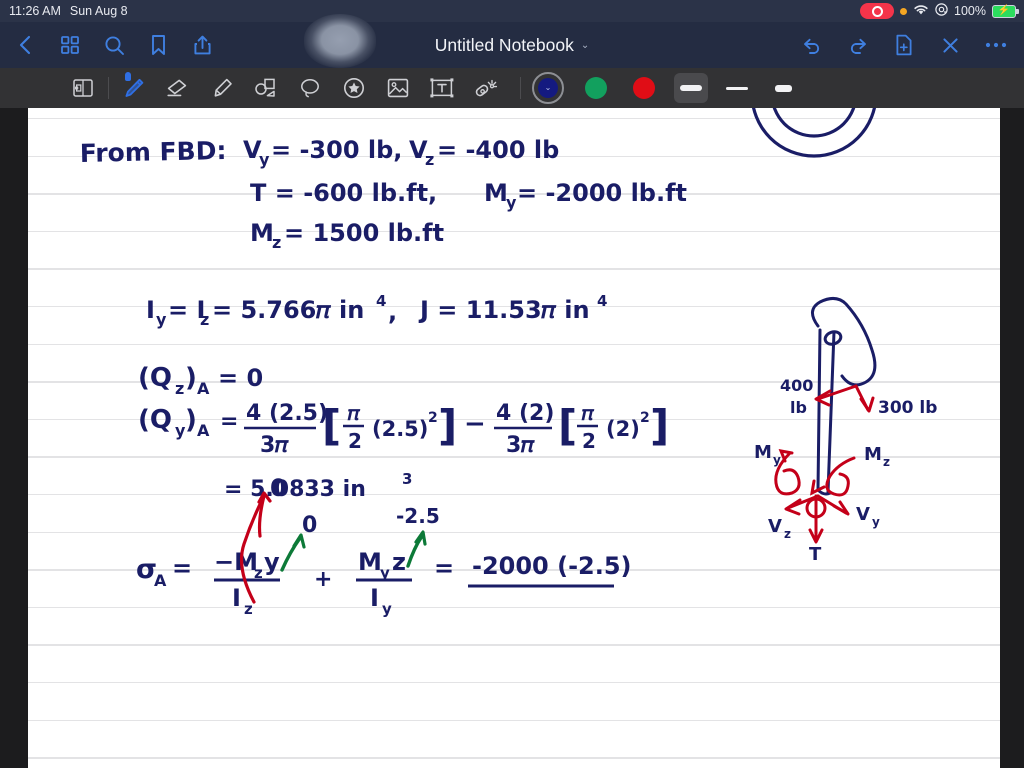 The width and height of the screenshot is (1024, 768). Describe the element at coordinates (387, 609) in the screenshot. I see `sub-y6: y` at that location.